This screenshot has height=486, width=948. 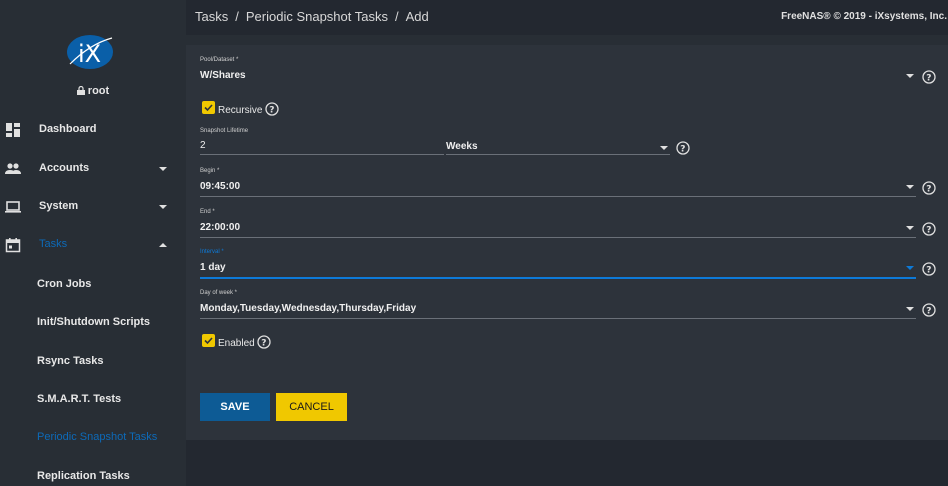 What do you see at coordinates (13, 168) in the screenshot?
I see `people-icon` at bounding box center [13, 168].